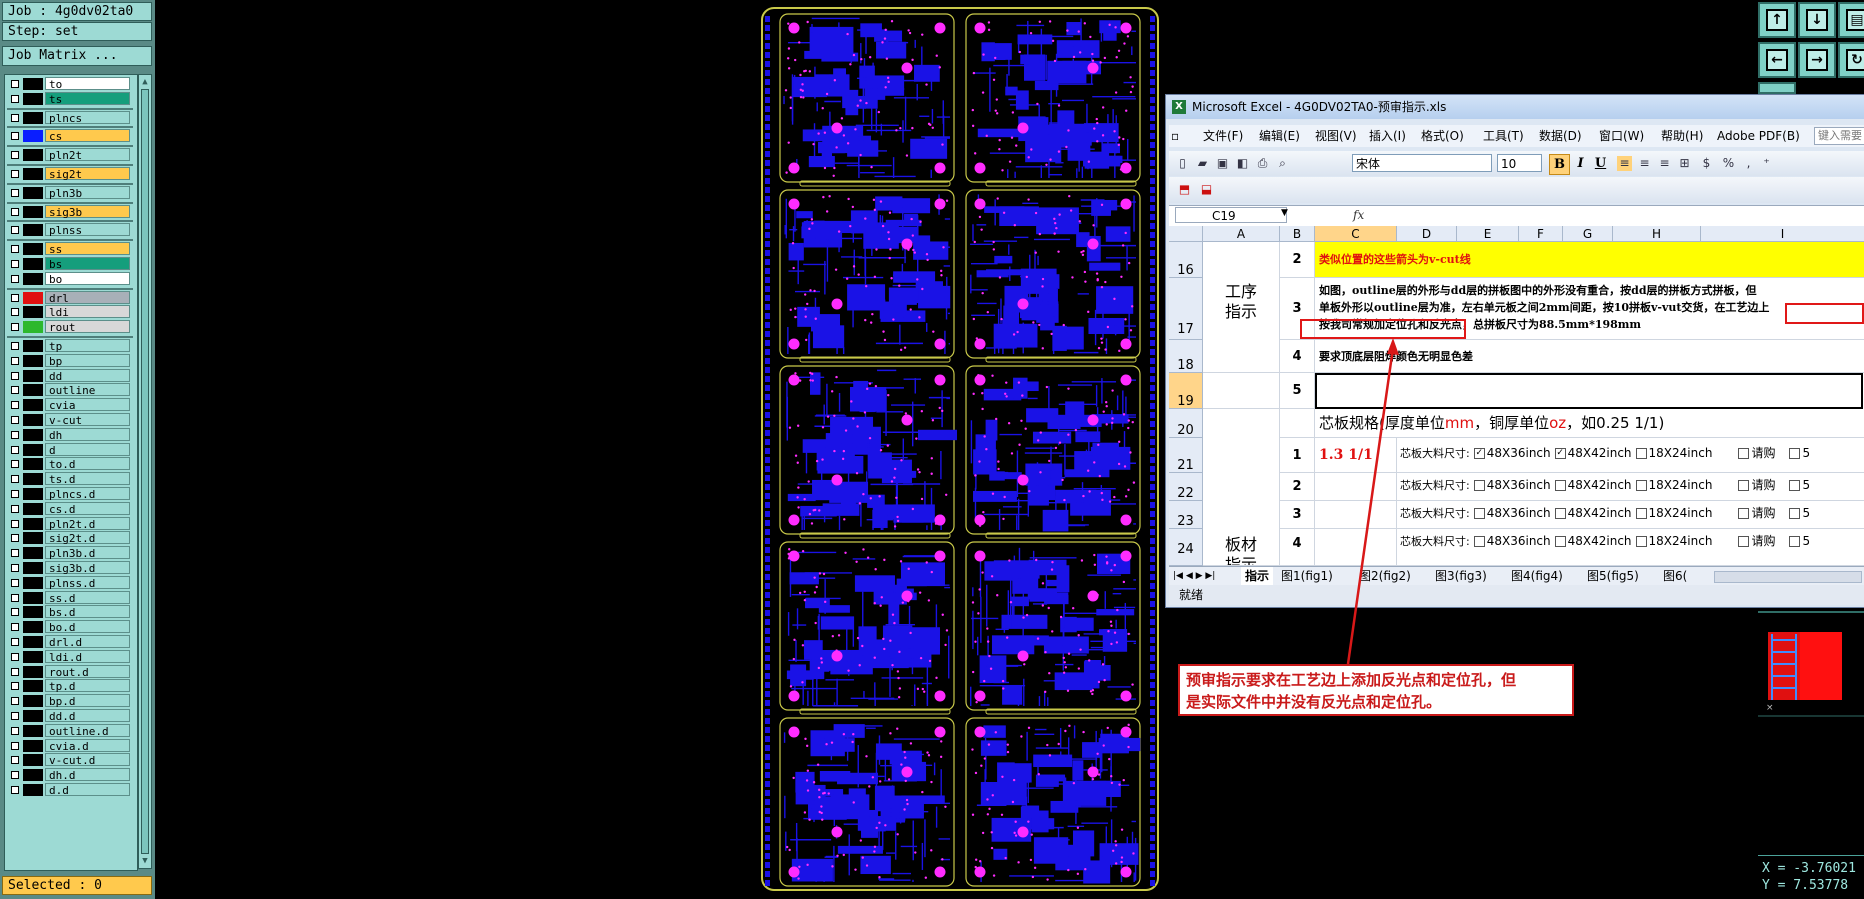  I want to click on layer-name: bs, so click(87, 264).